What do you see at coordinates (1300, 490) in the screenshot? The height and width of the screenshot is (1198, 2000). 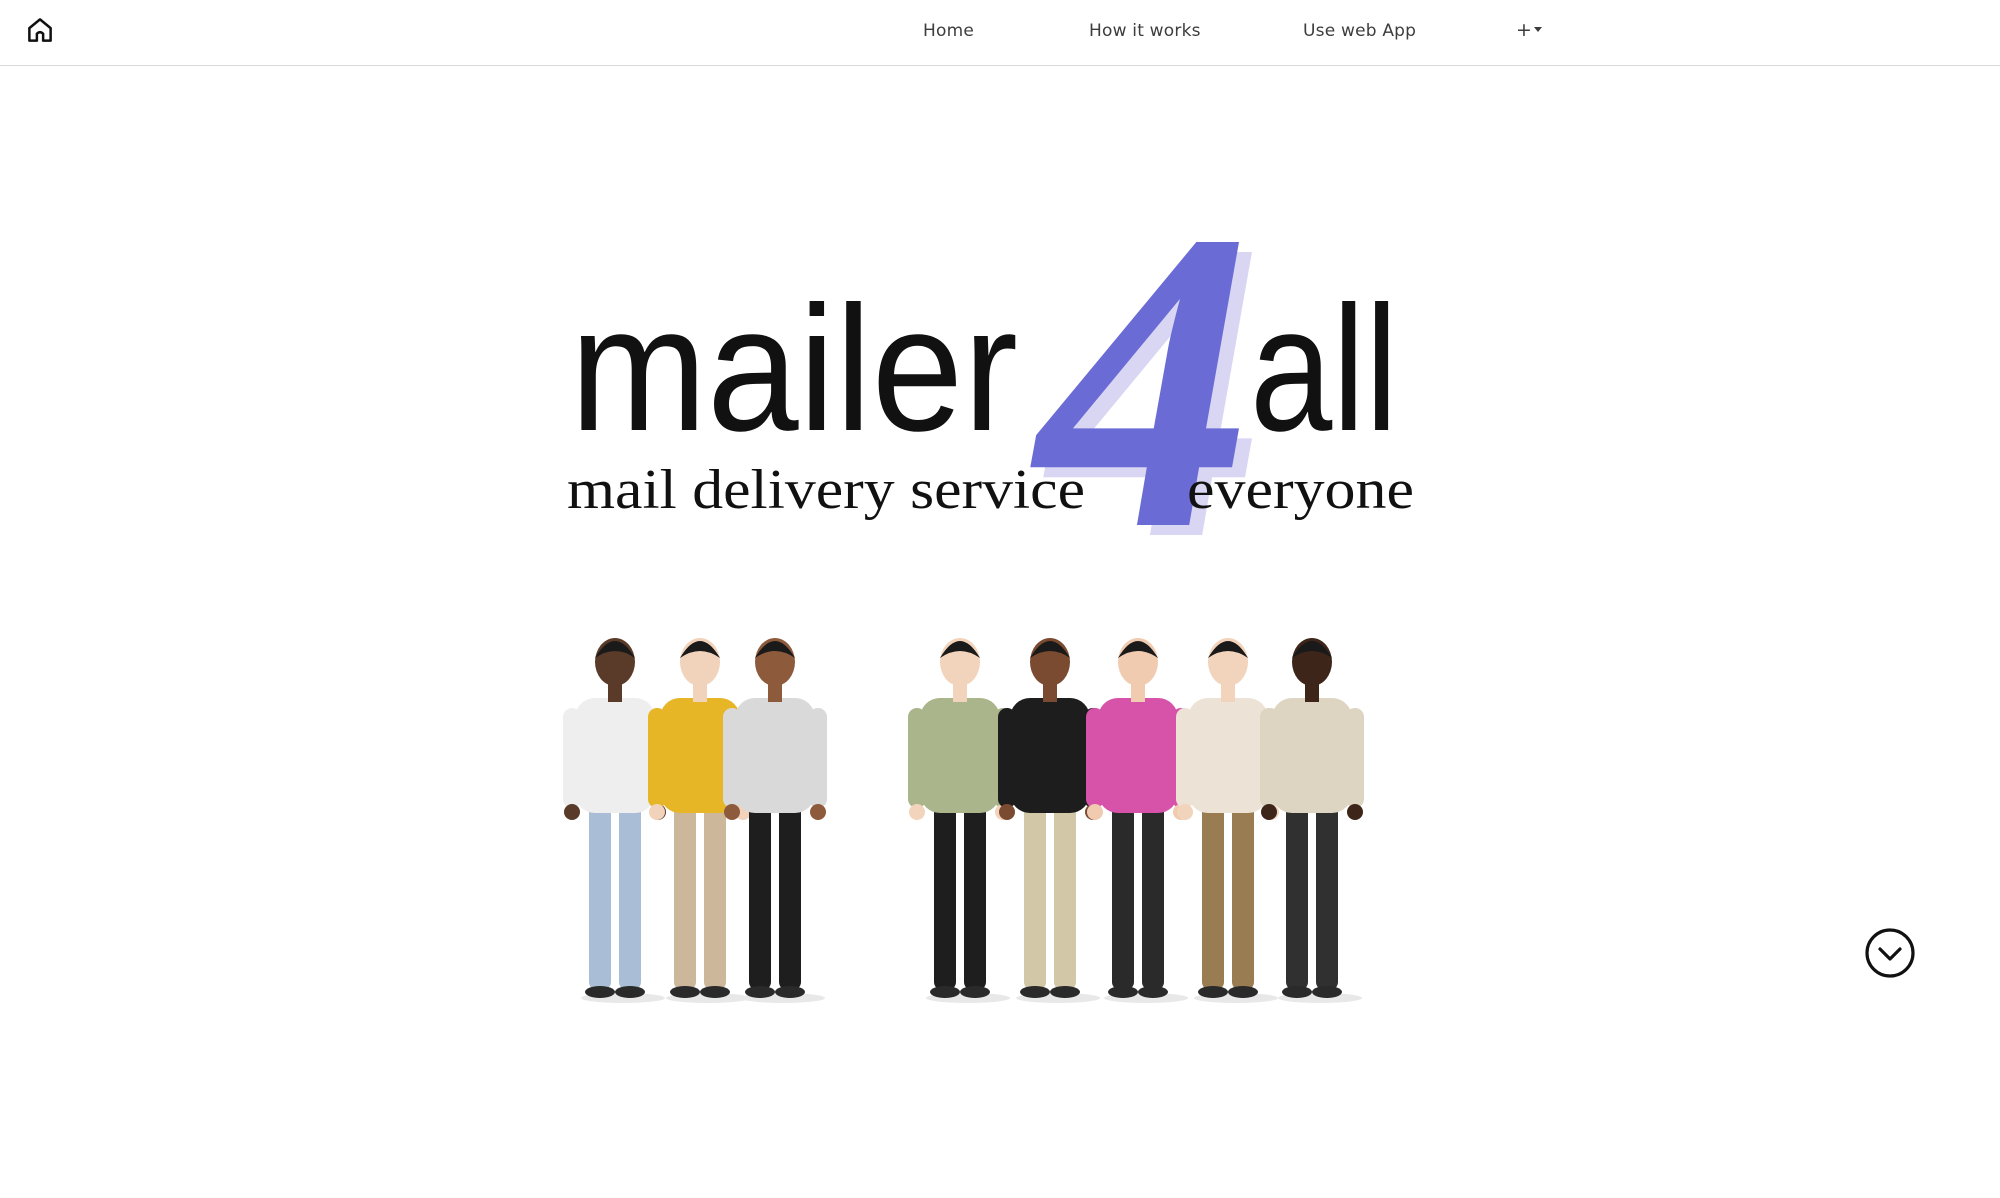 I see `logo-tagline-right: everyone` at bounding box center [1300, 490].